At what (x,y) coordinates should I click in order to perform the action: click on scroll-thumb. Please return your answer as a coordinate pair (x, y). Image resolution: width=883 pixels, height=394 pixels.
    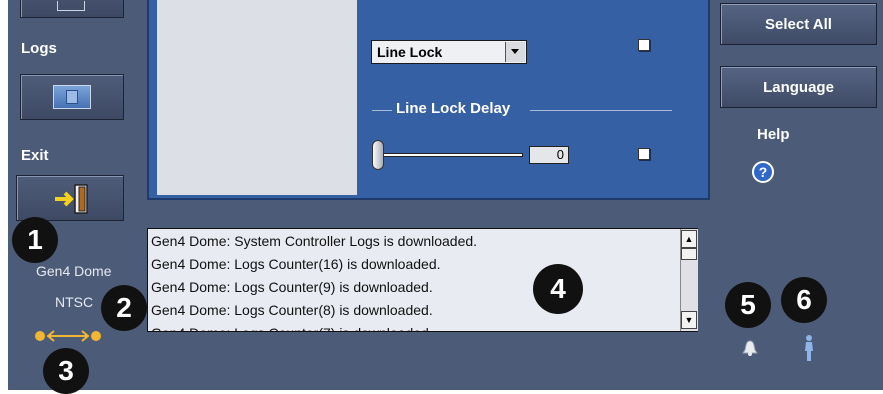
    Looking at the image, I should click on (689, 254).